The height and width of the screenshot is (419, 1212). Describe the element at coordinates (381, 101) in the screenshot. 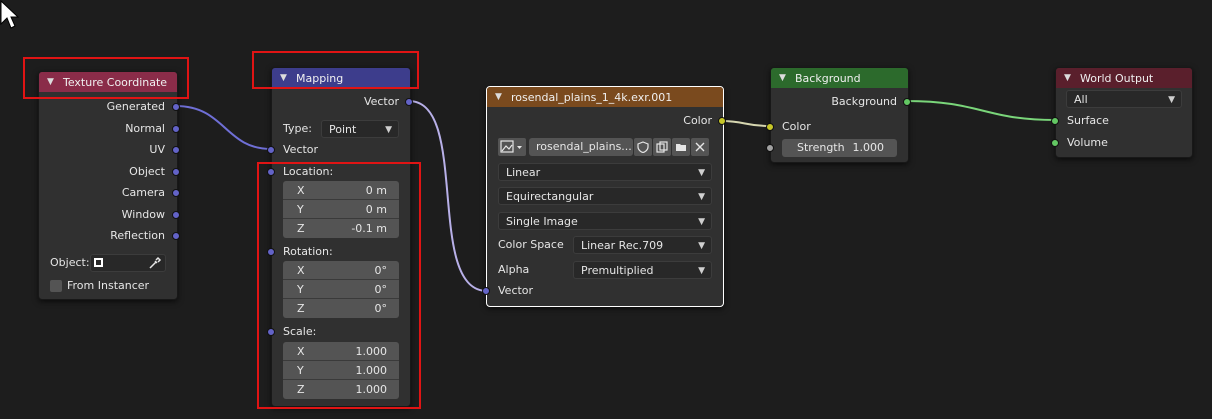

I see `output-vector-label: Vector` at that location.